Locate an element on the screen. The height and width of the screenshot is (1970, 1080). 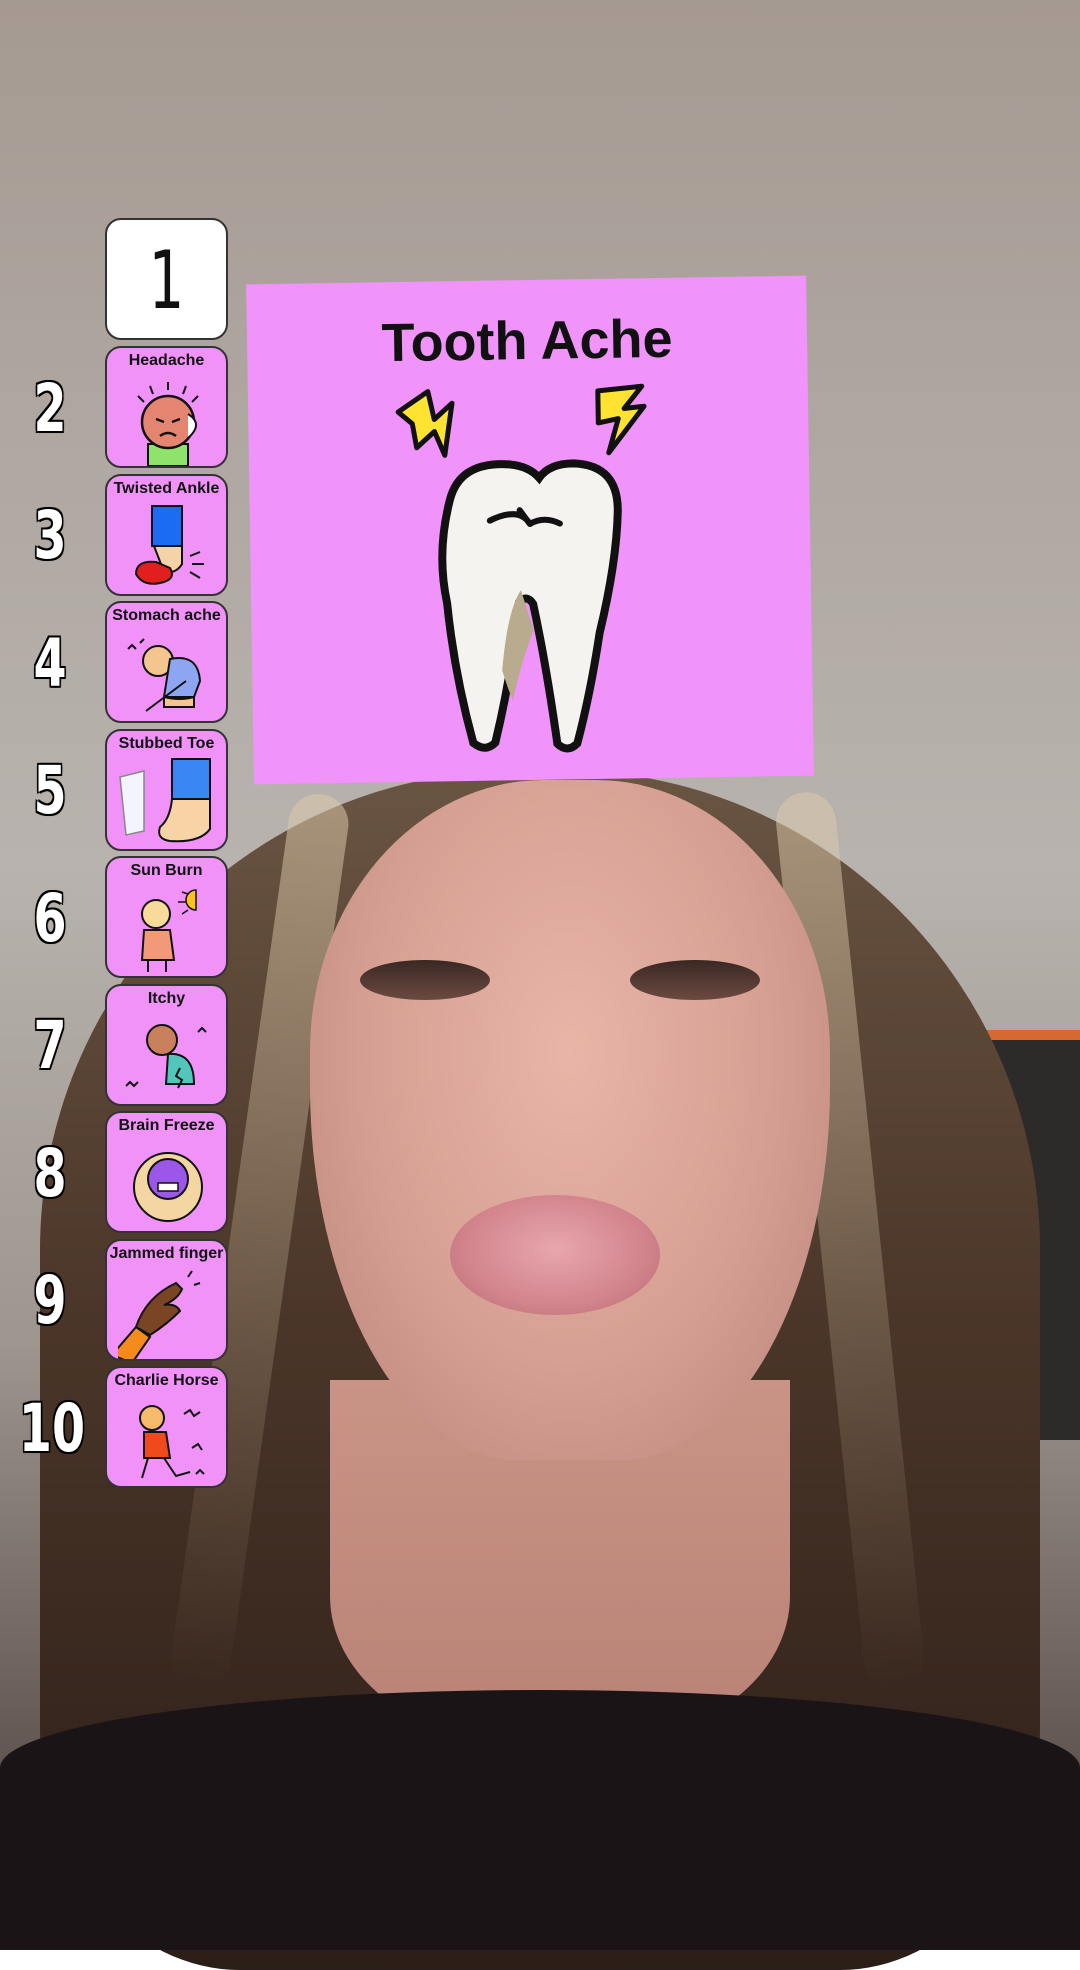
lips is located at coordinates (555, 1255).